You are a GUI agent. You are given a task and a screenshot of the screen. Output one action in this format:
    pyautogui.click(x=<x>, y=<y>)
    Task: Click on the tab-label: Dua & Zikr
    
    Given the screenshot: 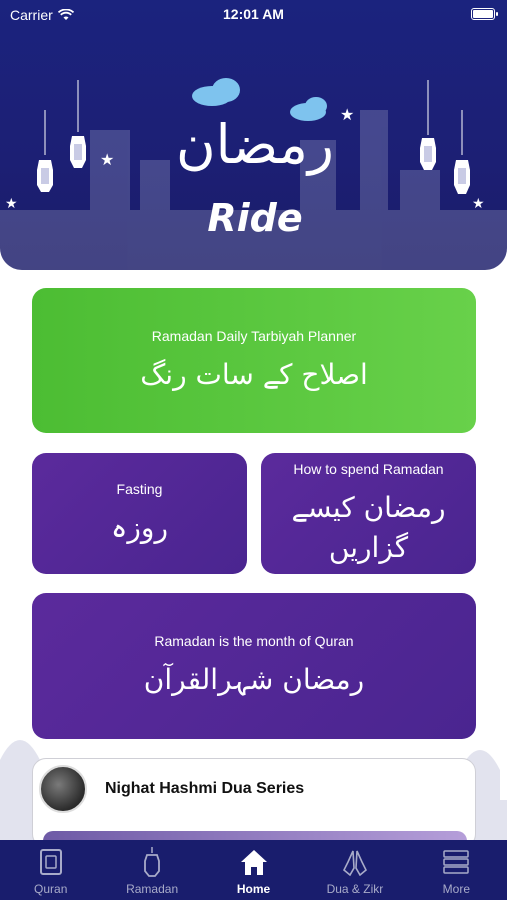 What is the action you would take?
    pyautogui.click(x=355, y=889)
    